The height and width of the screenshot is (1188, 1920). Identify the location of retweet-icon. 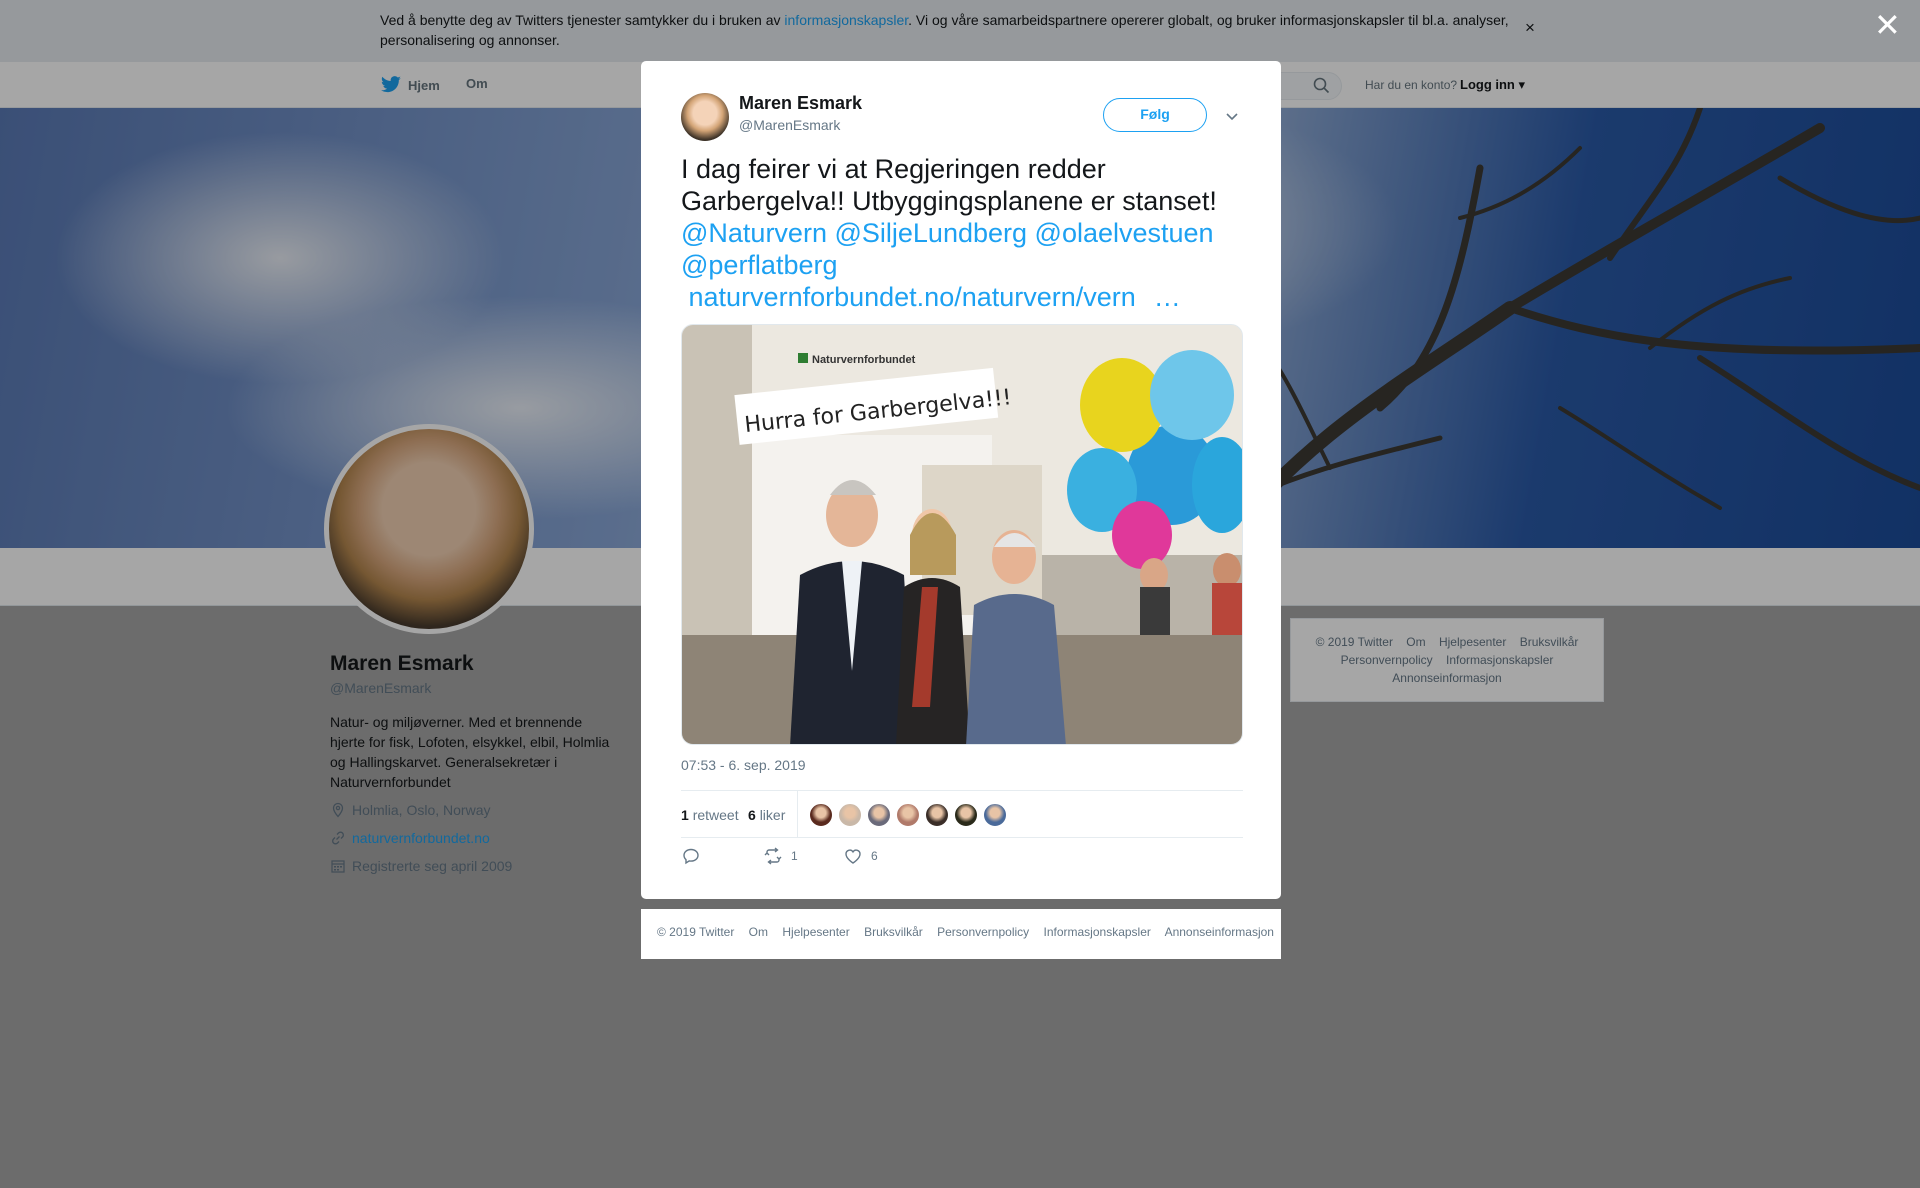
(773, 856).